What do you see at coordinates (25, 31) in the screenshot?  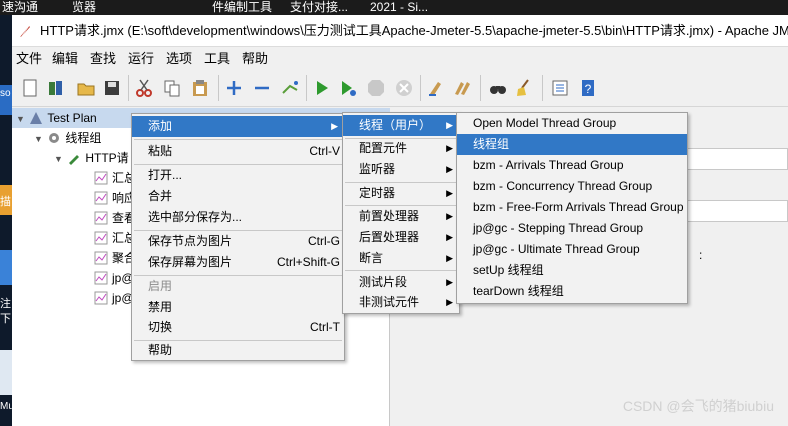 I see `jmeter-feather-icon` at bounding box center [25, 31].